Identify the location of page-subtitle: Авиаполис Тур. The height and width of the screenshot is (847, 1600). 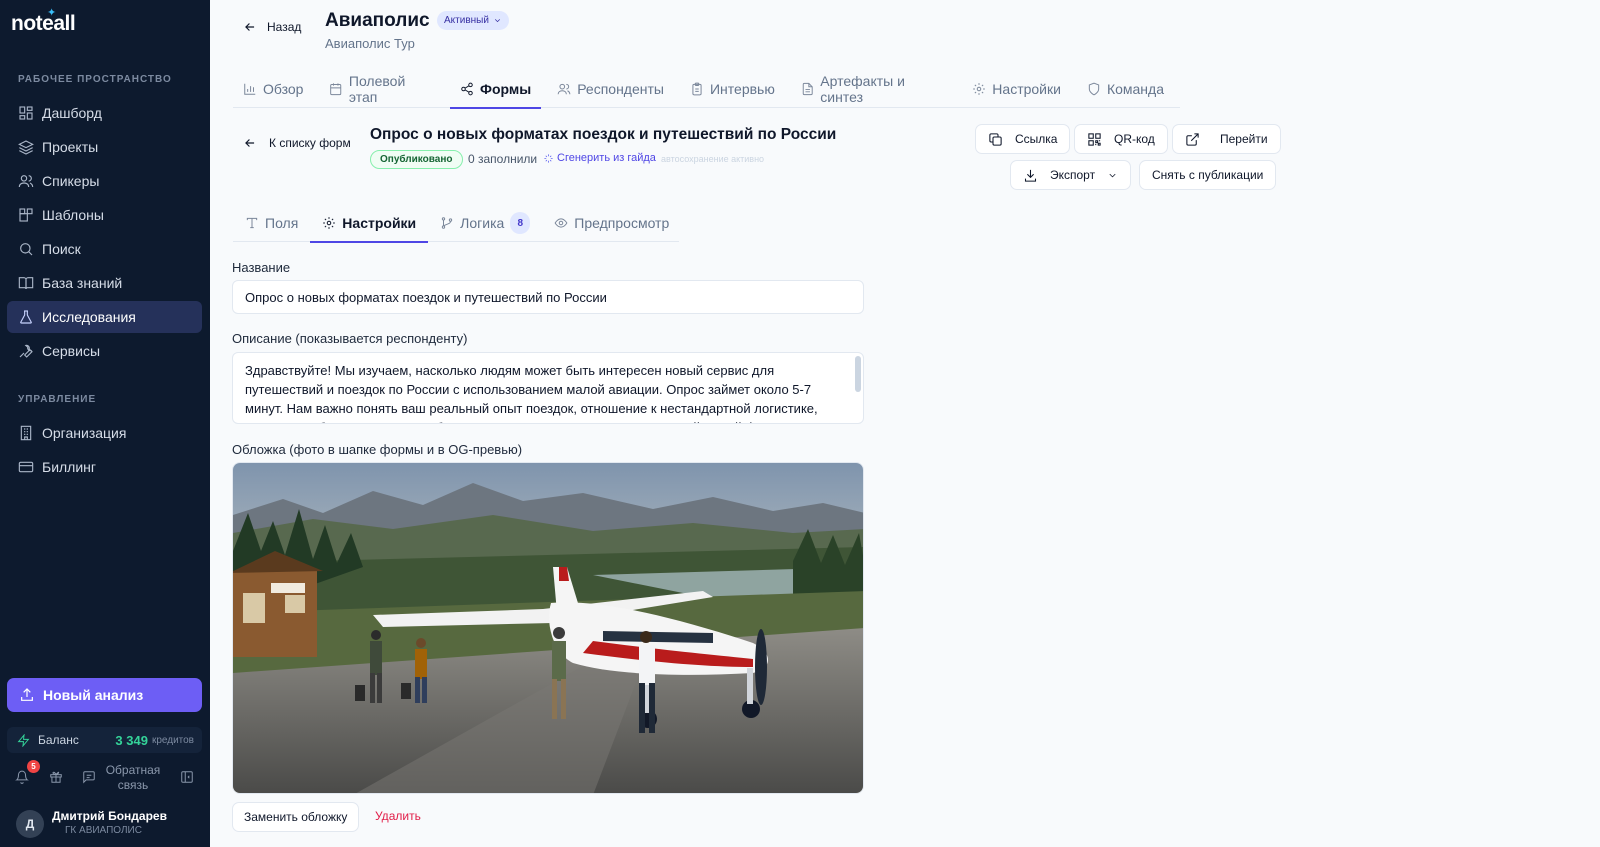
(370, 43).